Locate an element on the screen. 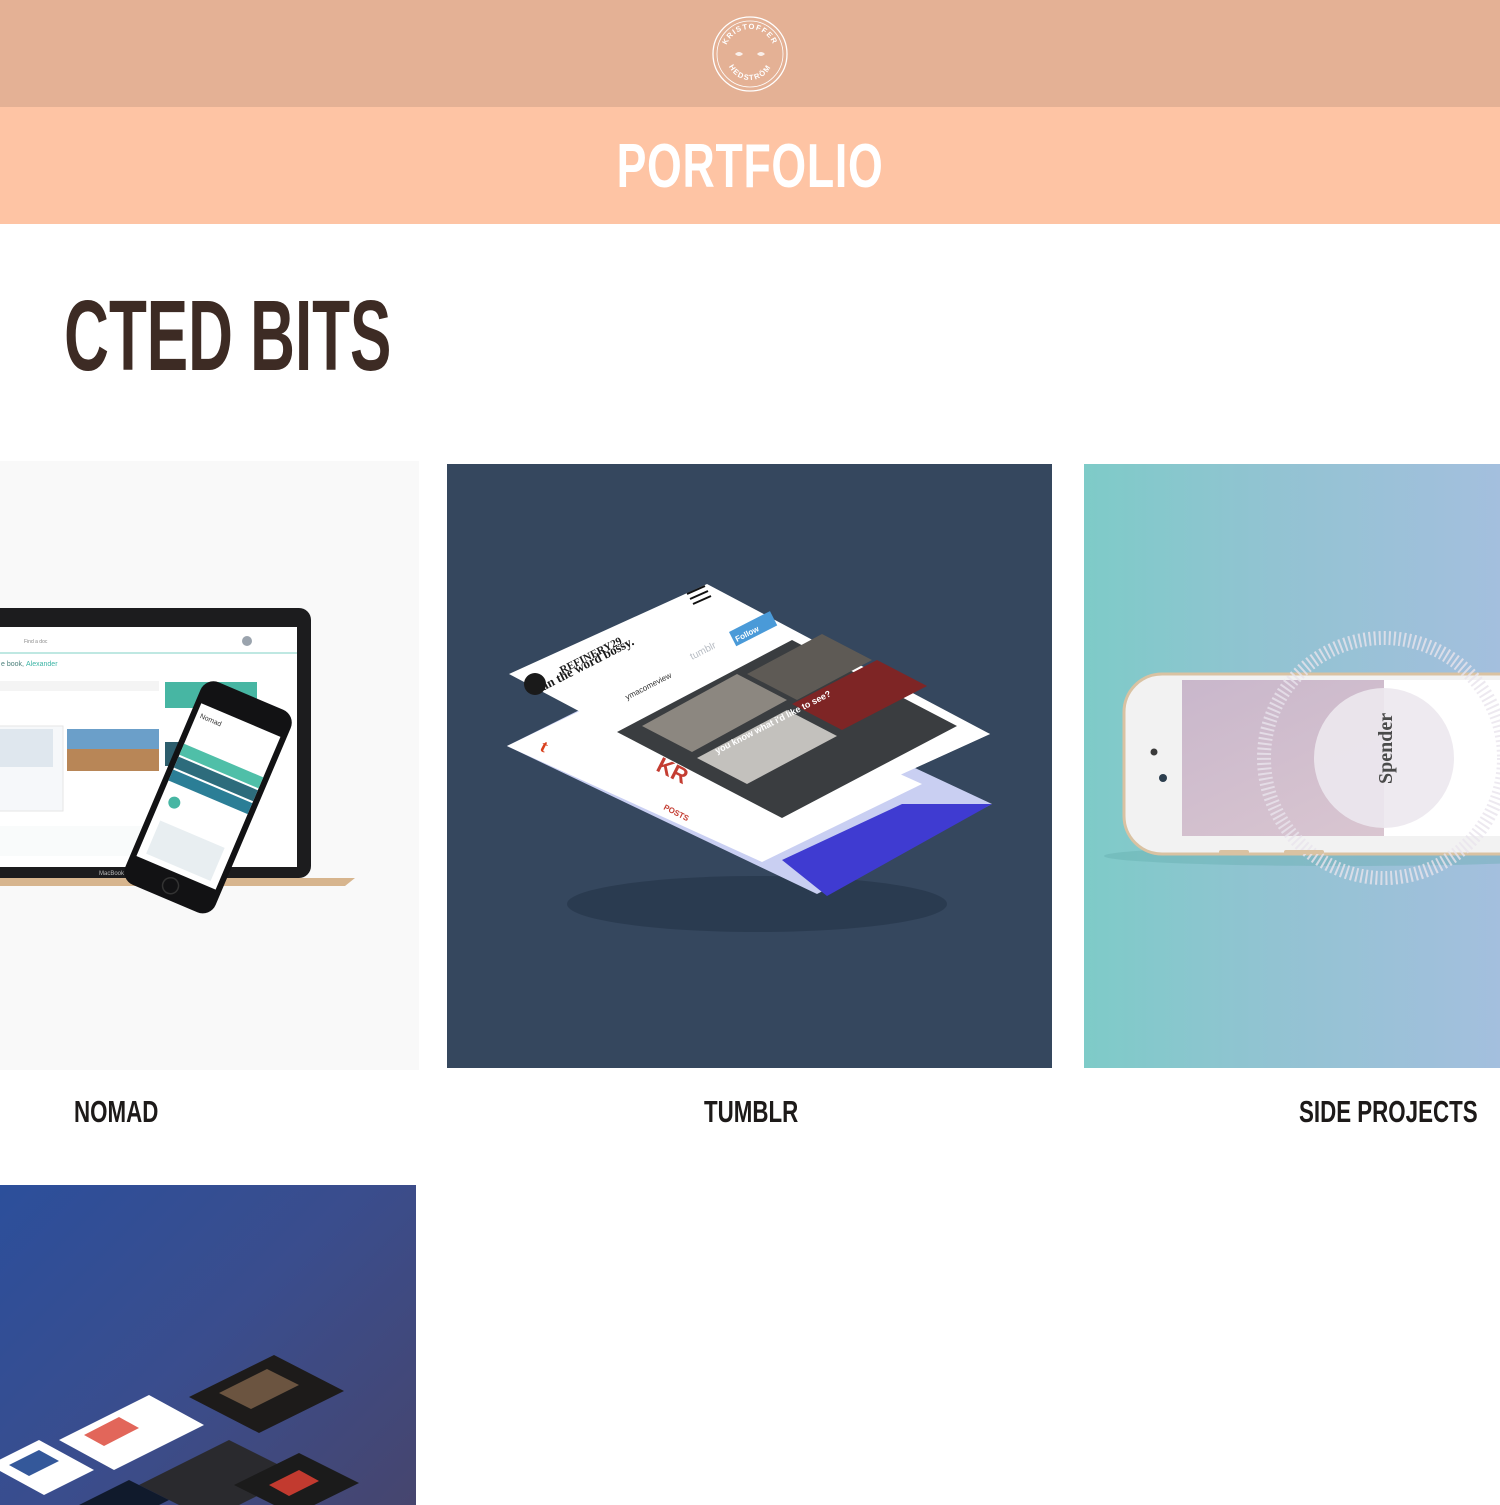 The height and width of the screenshot is (1505, 1500). logo-text-bottom: HEDSTRÖM is located at coordinates (749, 73).